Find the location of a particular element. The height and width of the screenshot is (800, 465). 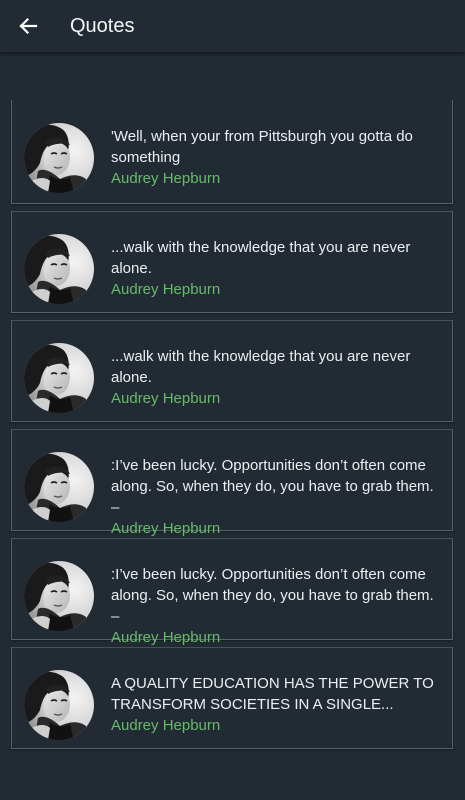

page-title: Quotes is located at coordinates (102, 26).